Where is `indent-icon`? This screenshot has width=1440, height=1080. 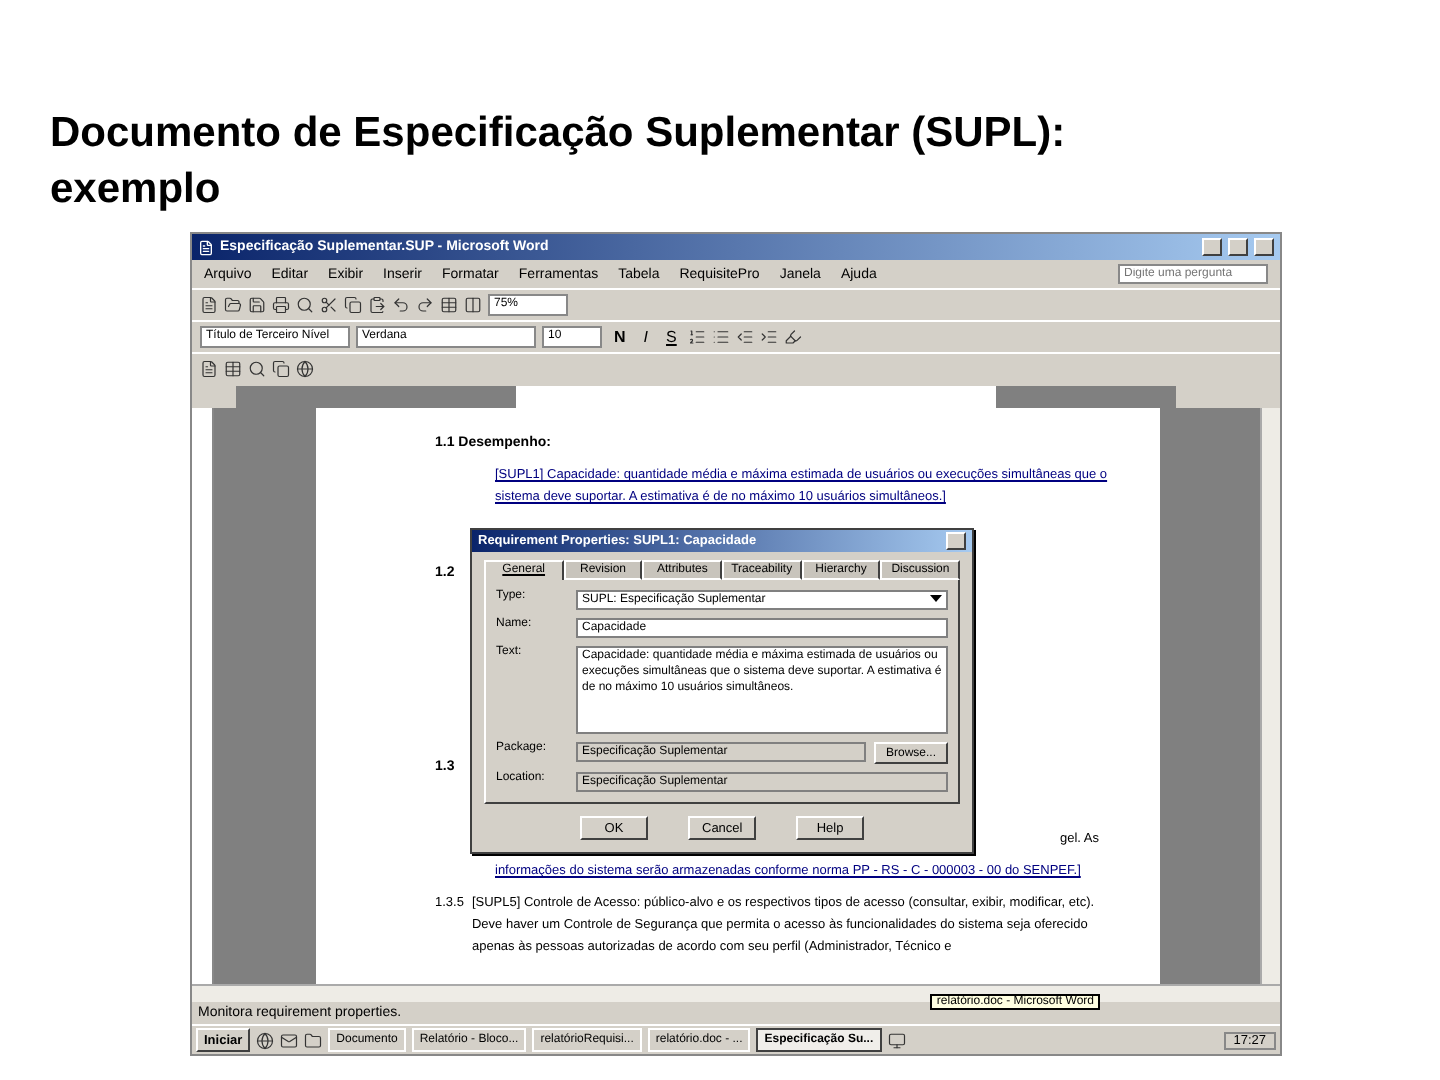
indent-icon is located at coordinates (769, 337).